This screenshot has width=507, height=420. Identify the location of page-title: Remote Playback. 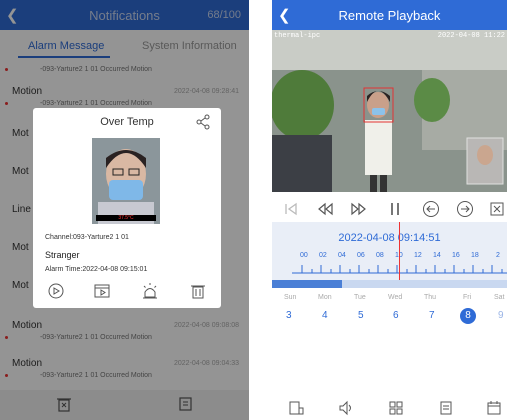
(389, 15).